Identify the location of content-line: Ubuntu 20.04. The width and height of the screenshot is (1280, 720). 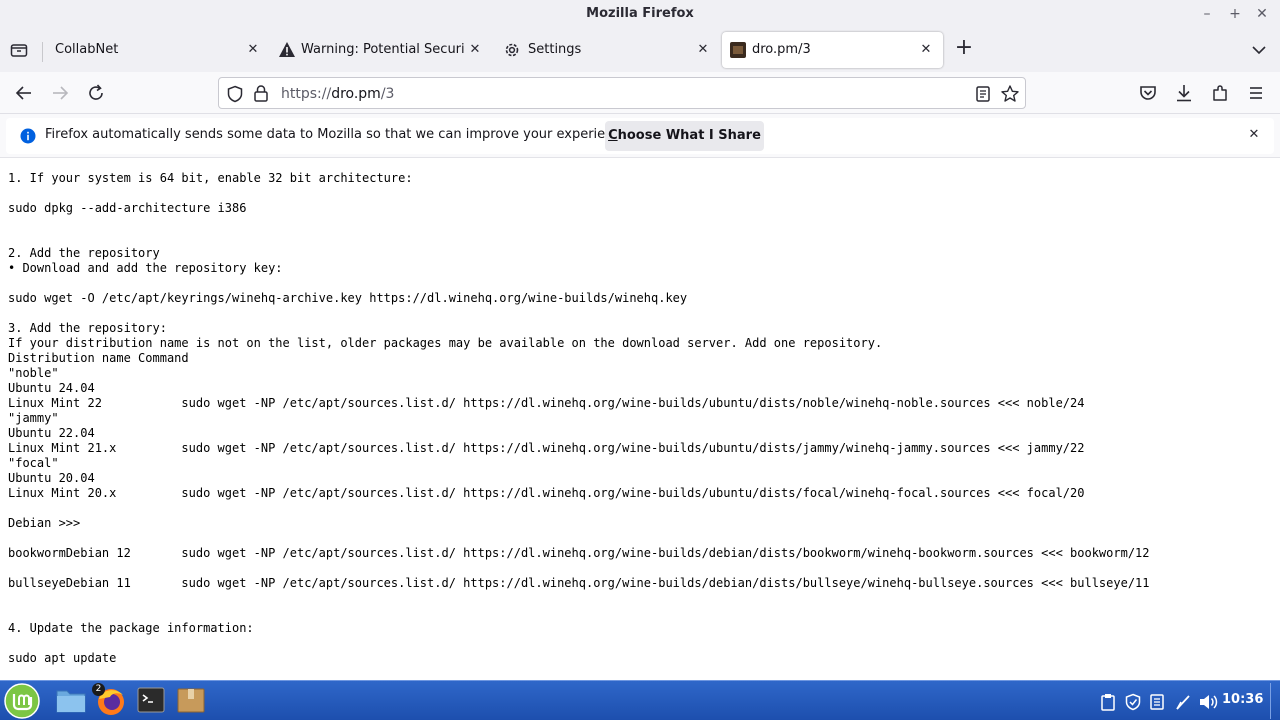
(51, 478).